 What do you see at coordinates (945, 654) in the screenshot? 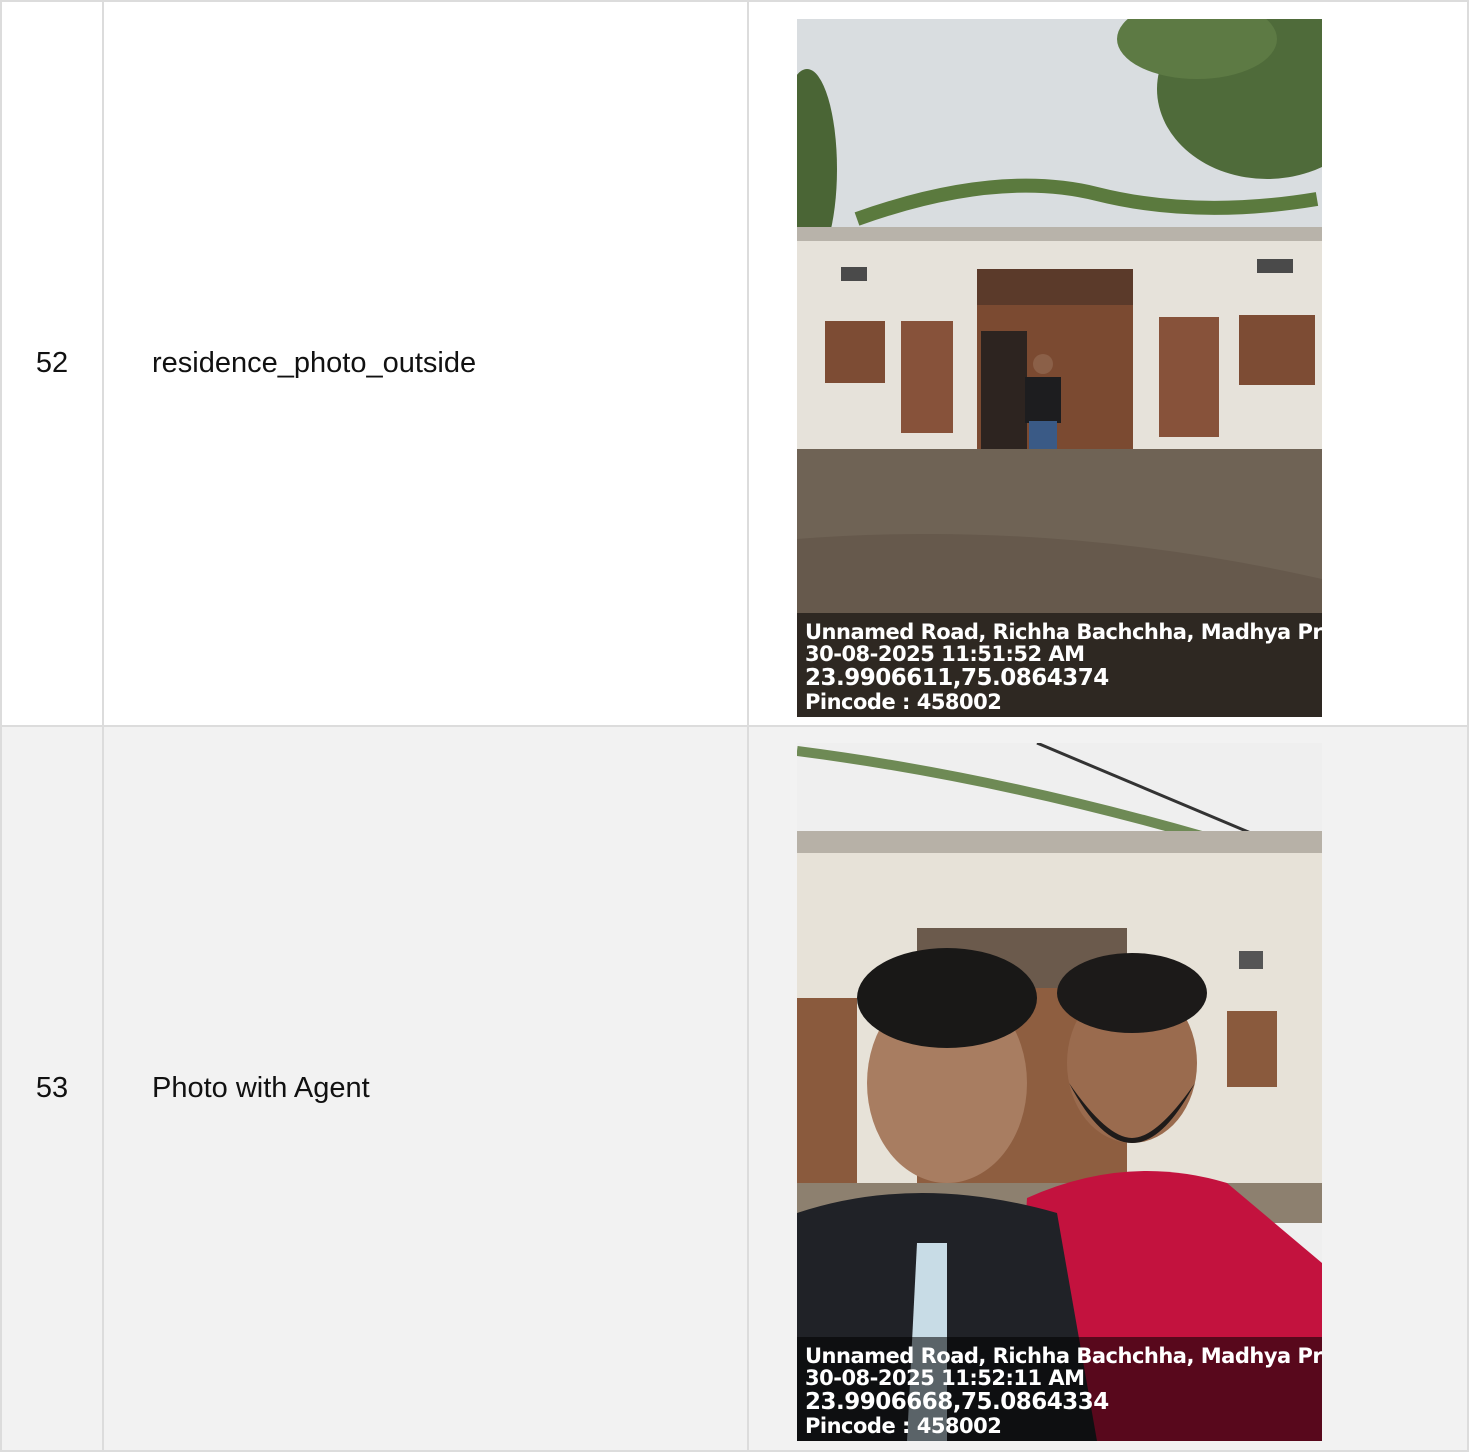
I see `stamp-datetime: 30-08-2025 11:51:52 AM` at bounding box center [945, 654].